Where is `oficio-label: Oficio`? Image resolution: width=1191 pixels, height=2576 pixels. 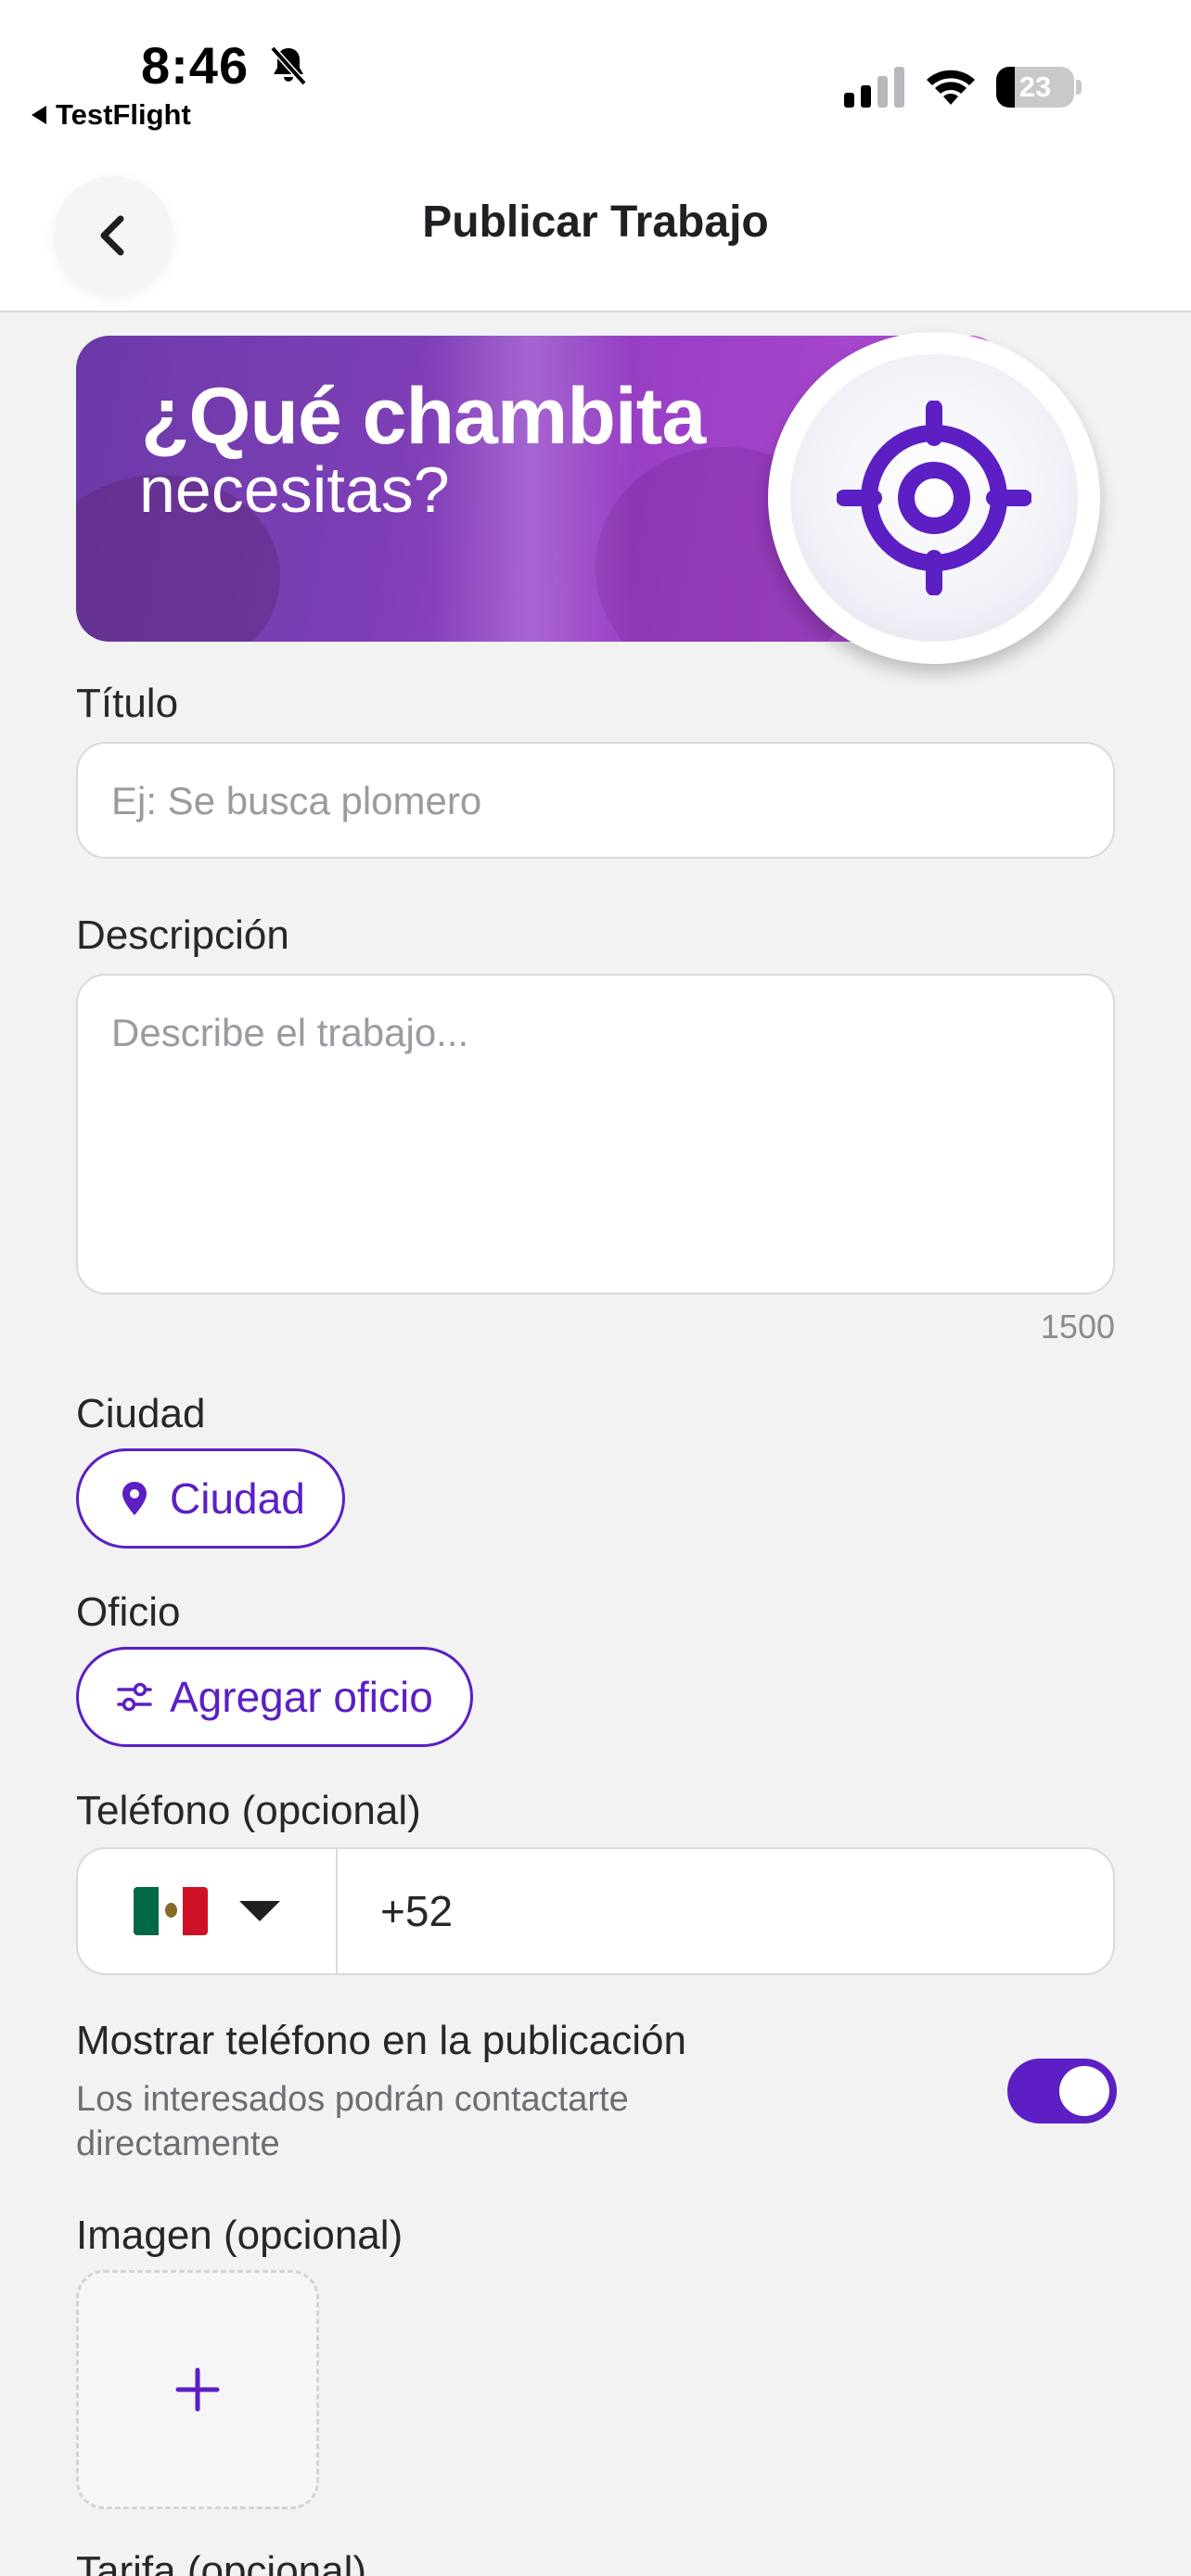 oficio-label: Oficio is located at coordinates (128, 1612).